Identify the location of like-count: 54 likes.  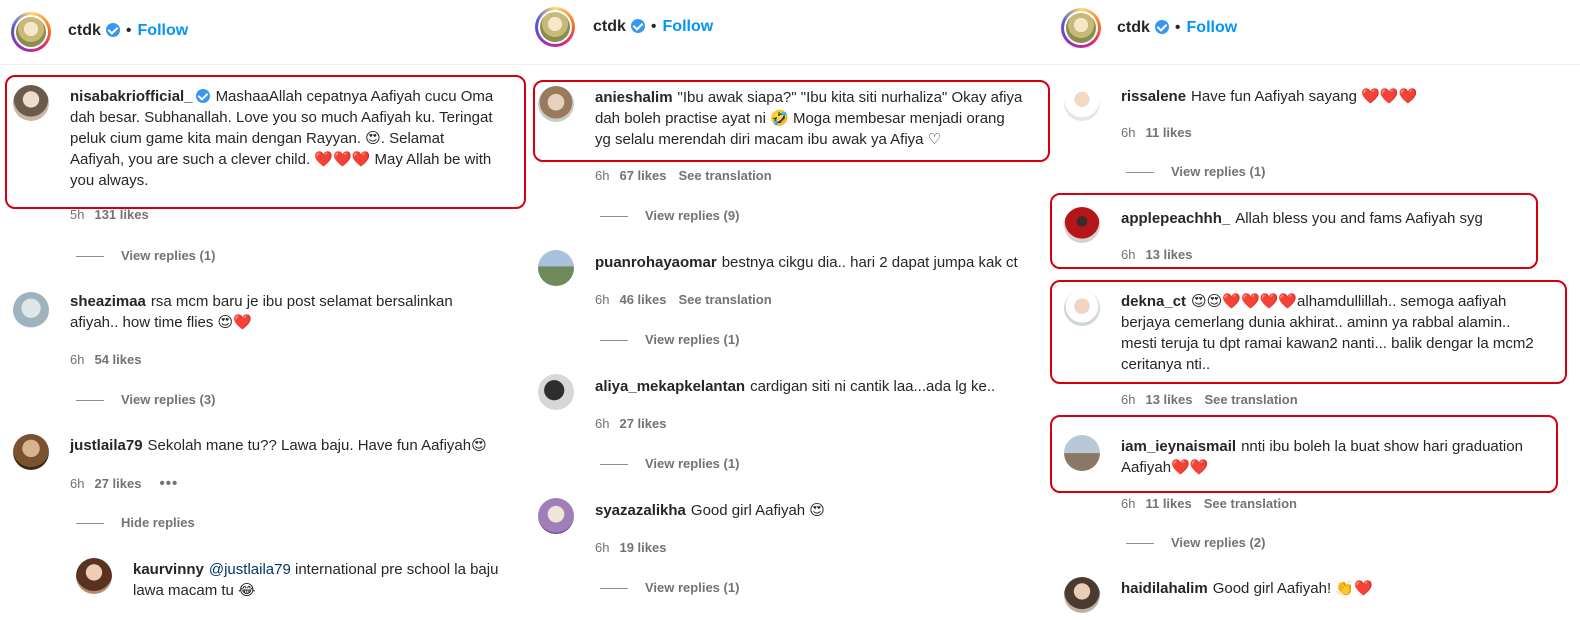
(117, 359).